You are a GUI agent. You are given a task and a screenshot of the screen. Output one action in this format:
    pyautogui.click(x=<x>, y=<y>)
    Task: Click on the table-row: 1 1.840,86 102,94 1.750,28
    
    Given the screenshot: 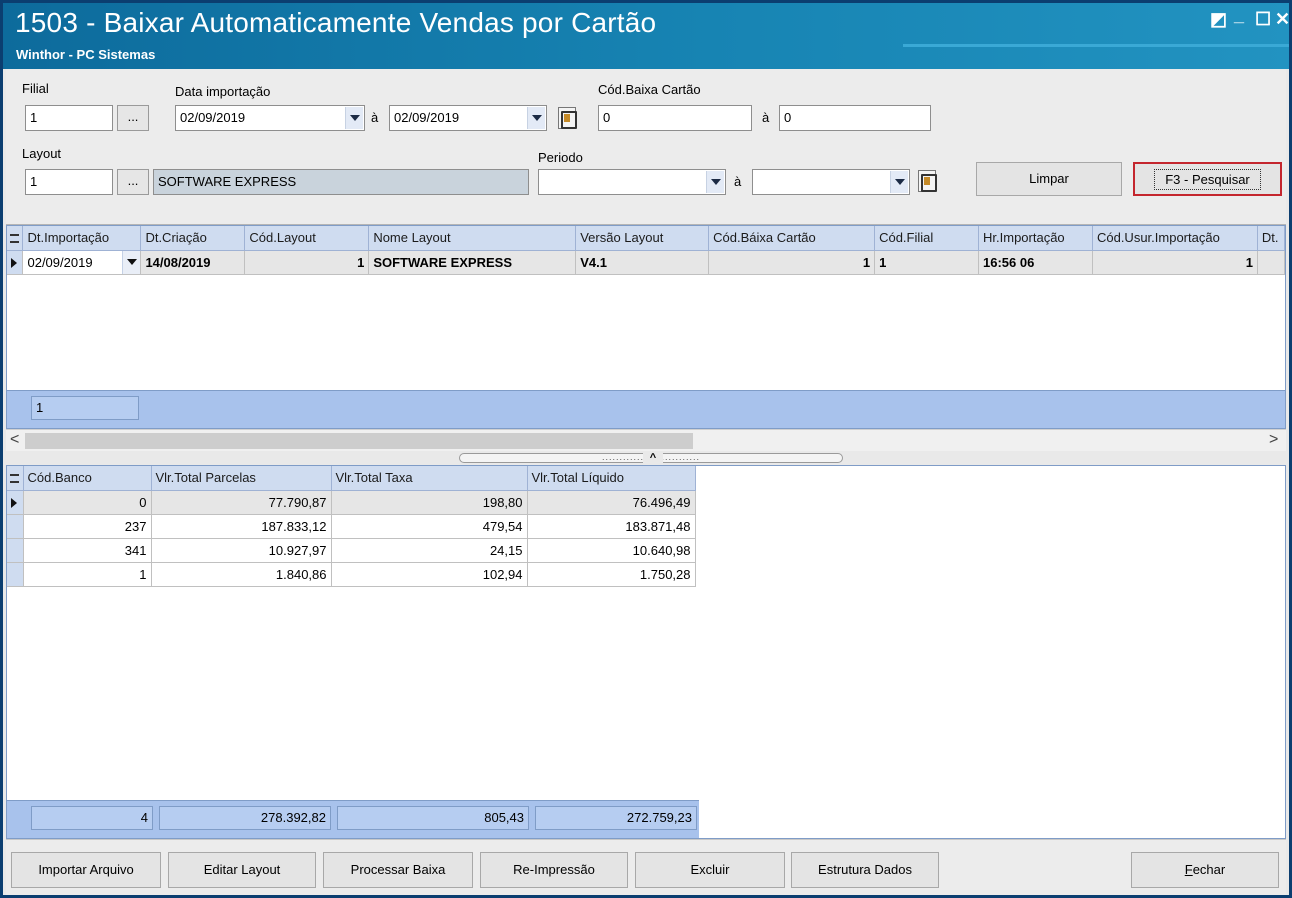 What is the action you would take?
    pyautogui.click(x=351, y=574)
    